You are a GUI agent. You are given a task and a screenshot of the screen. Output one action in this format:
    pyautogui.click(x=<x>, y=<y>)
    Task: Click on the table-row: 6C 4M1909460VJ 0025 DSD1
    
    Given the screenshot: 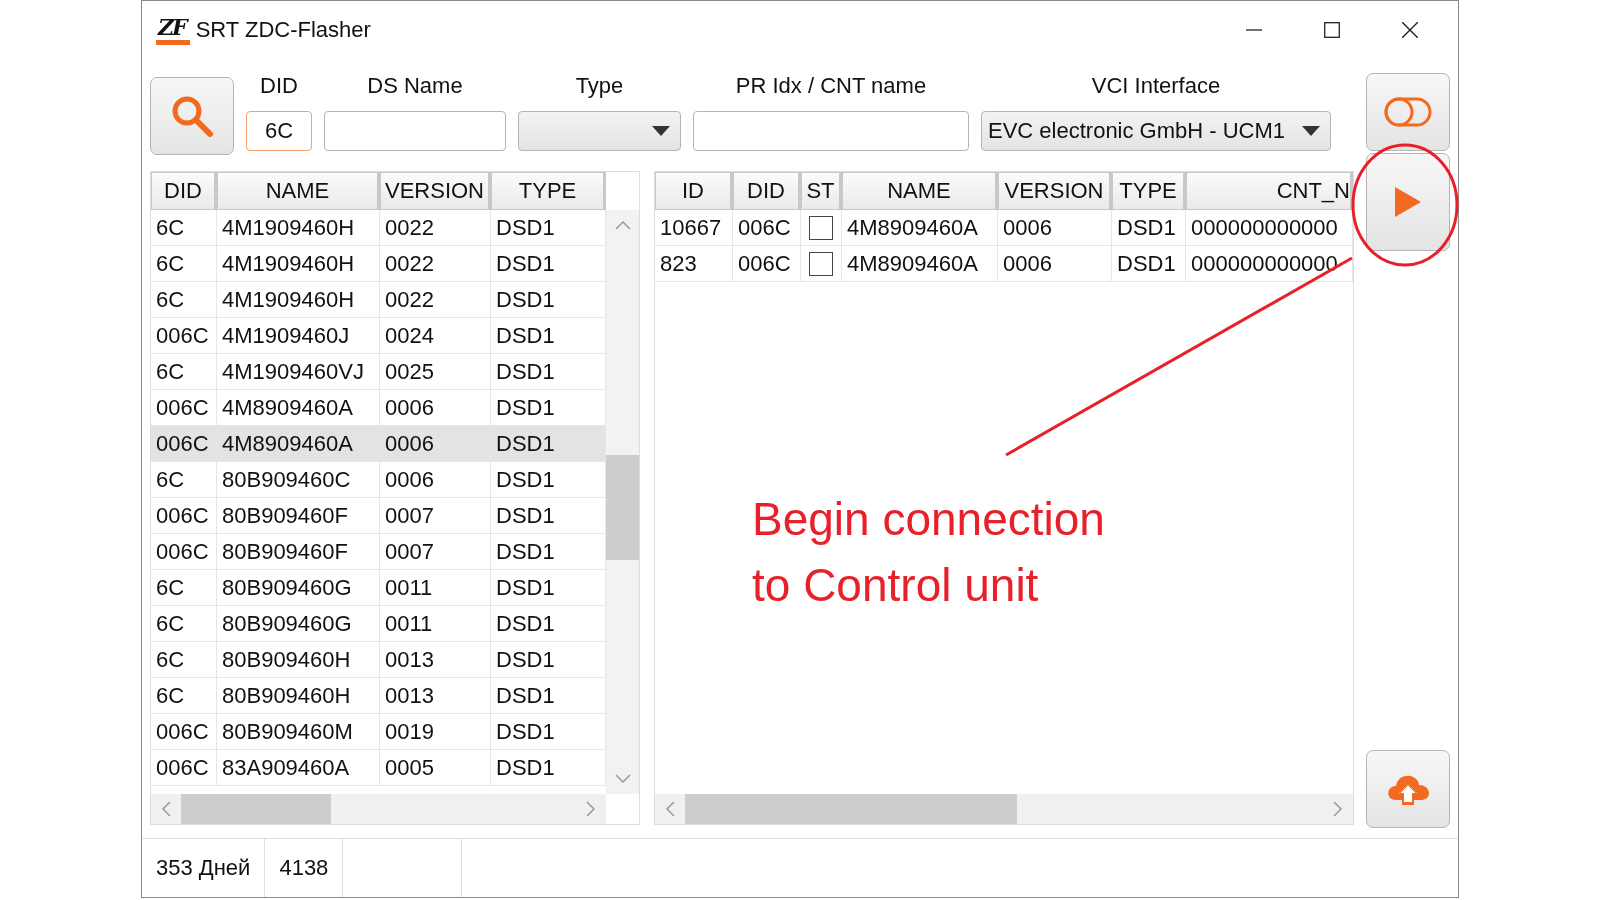 What is the action you would take?
    pyautogui.click(x=378, y=372)
    